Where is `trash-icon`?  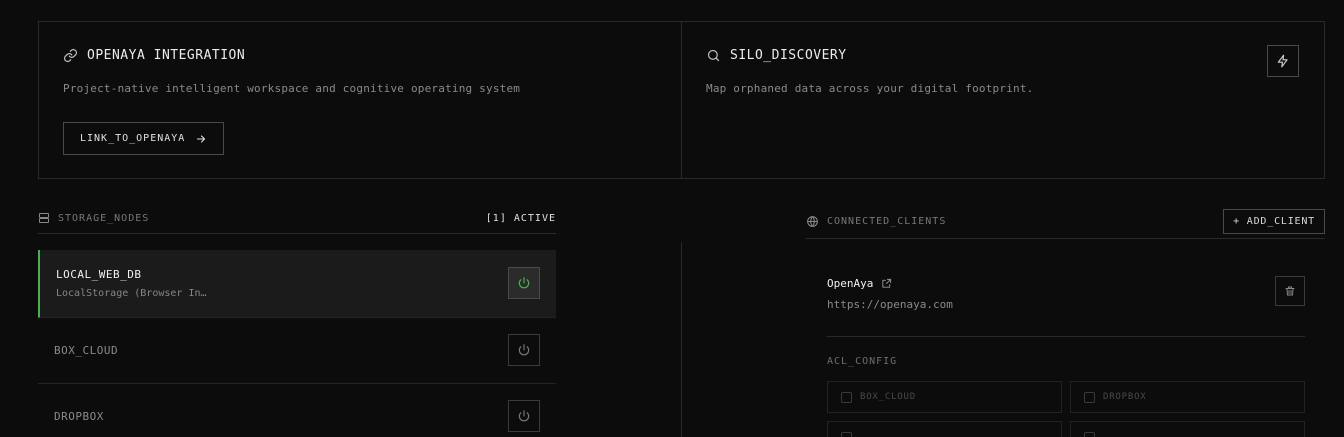
trash-icon is located at coordinates (1290, 291).